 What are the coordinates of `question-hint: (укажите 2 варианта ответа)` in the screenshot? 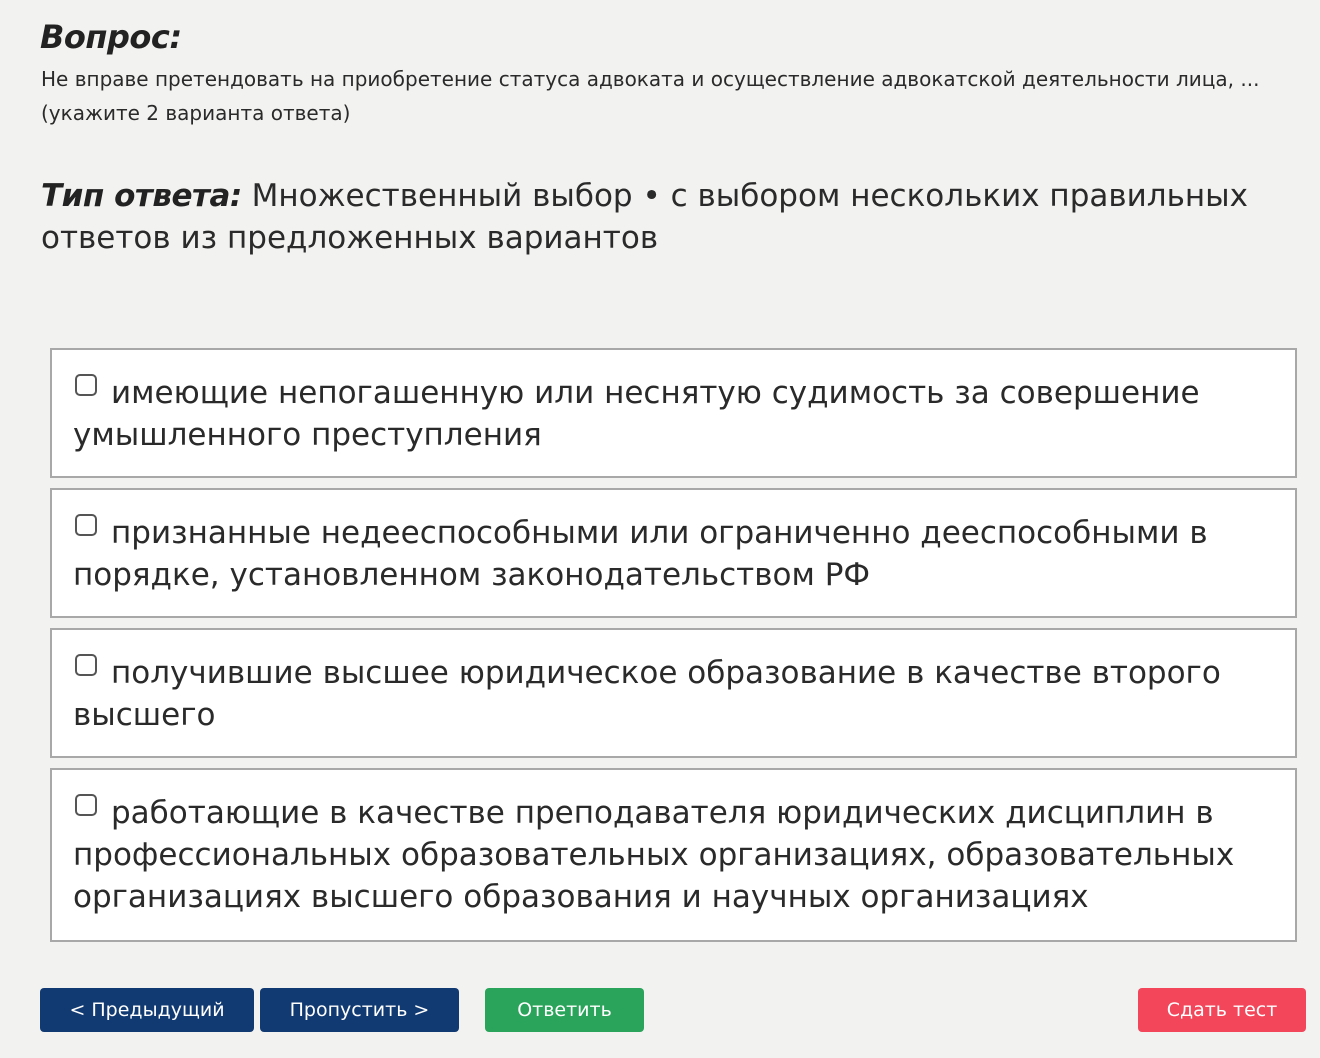 It's located at (196, 113).